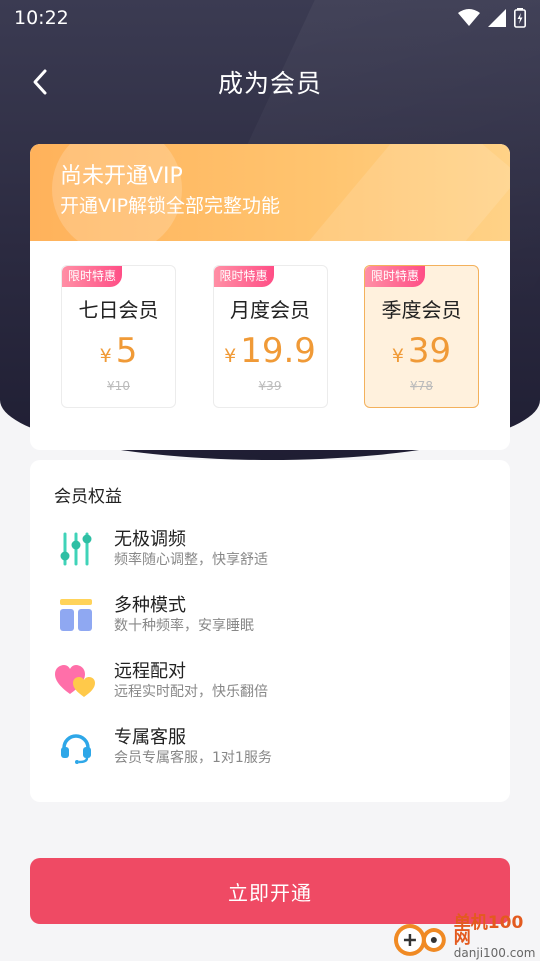  I want to click on wifi-icon, so click(469, 17).